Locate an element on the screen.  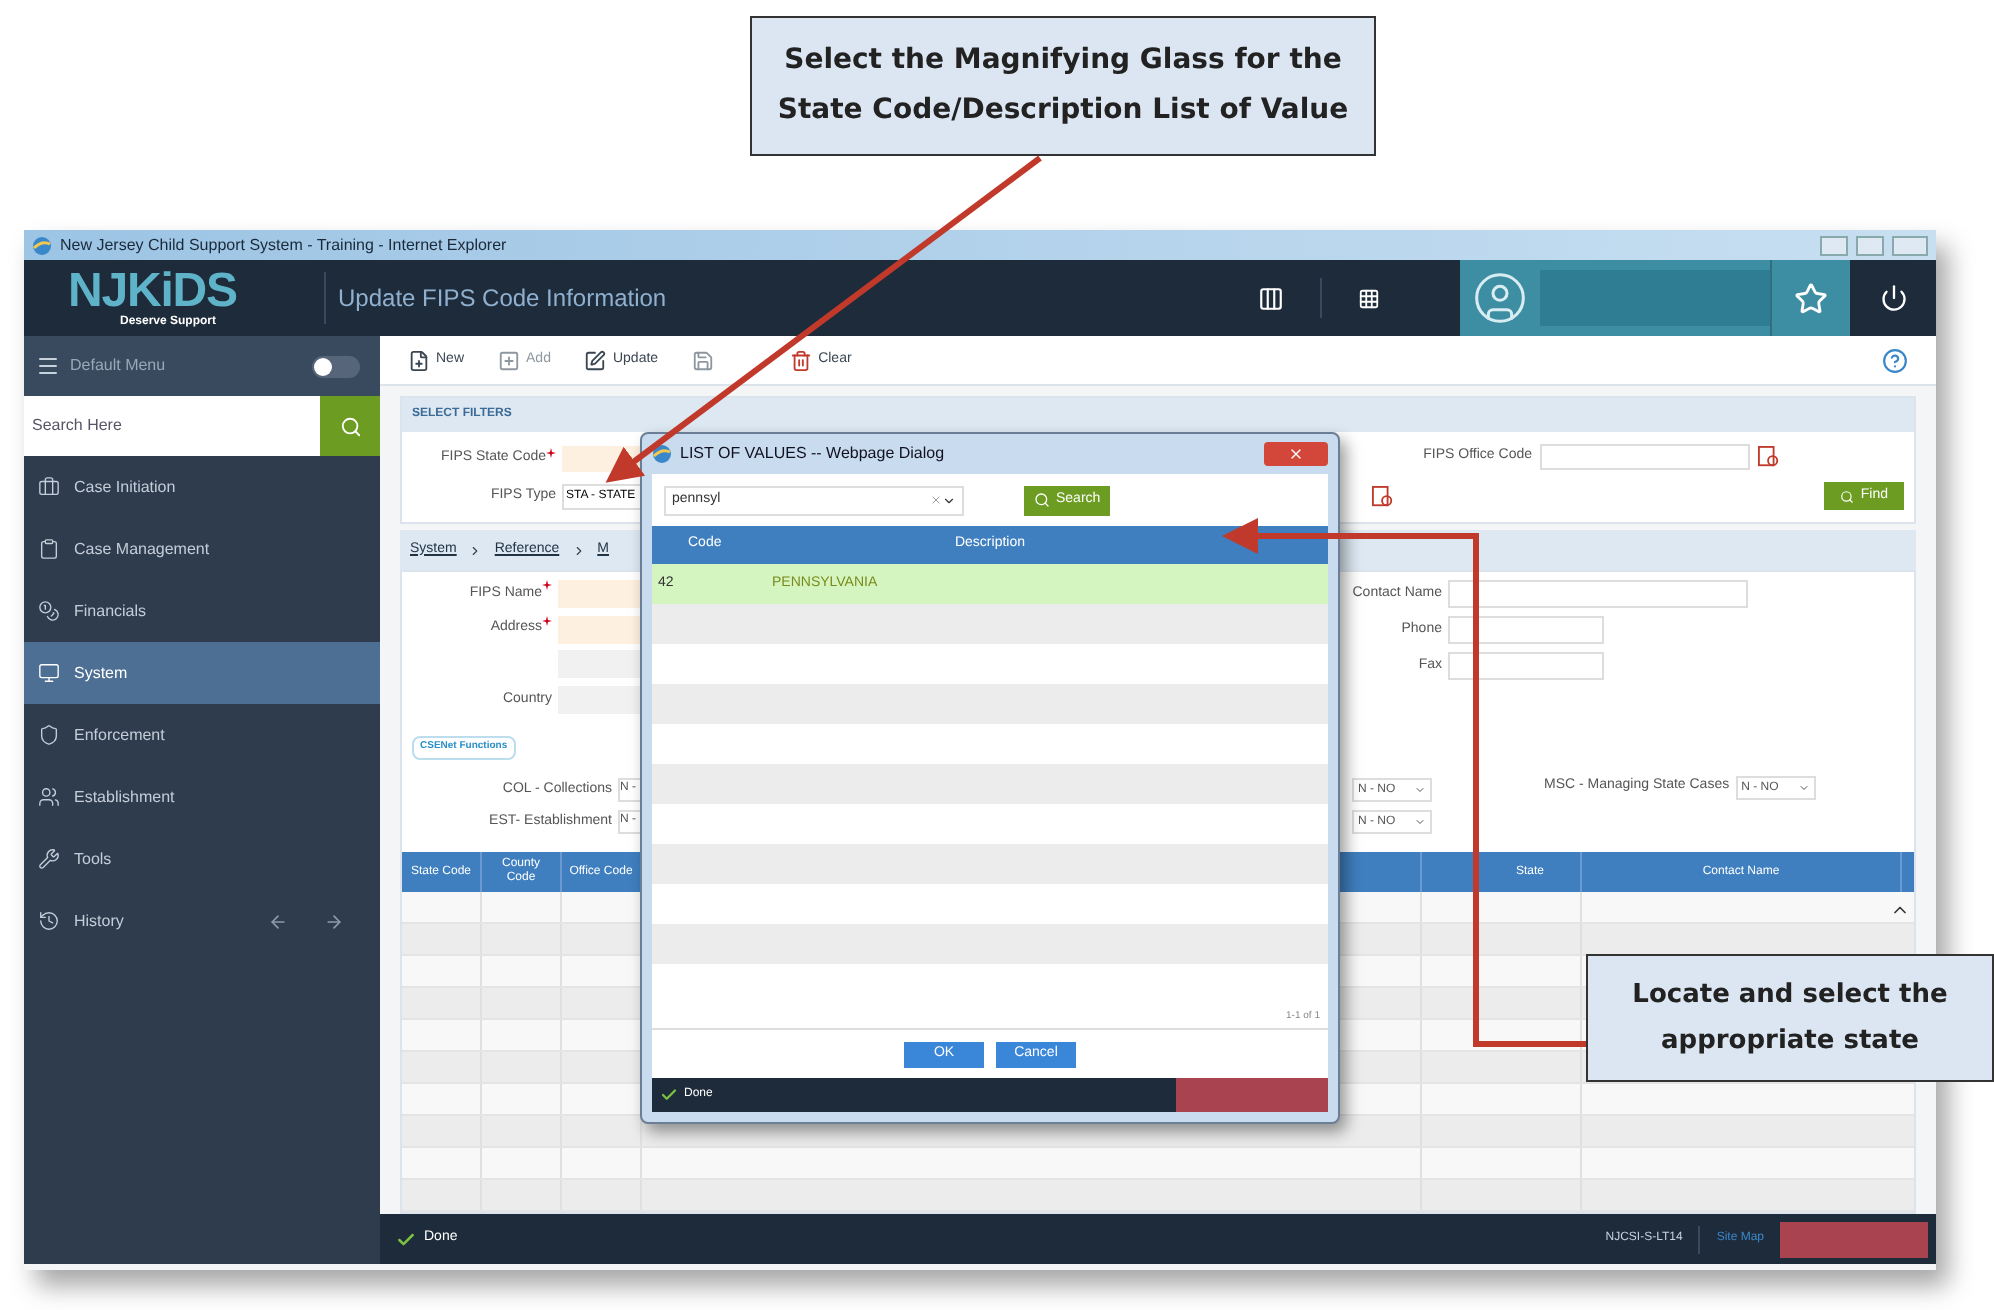
favorites-button is located at coordinates (1810, 298).